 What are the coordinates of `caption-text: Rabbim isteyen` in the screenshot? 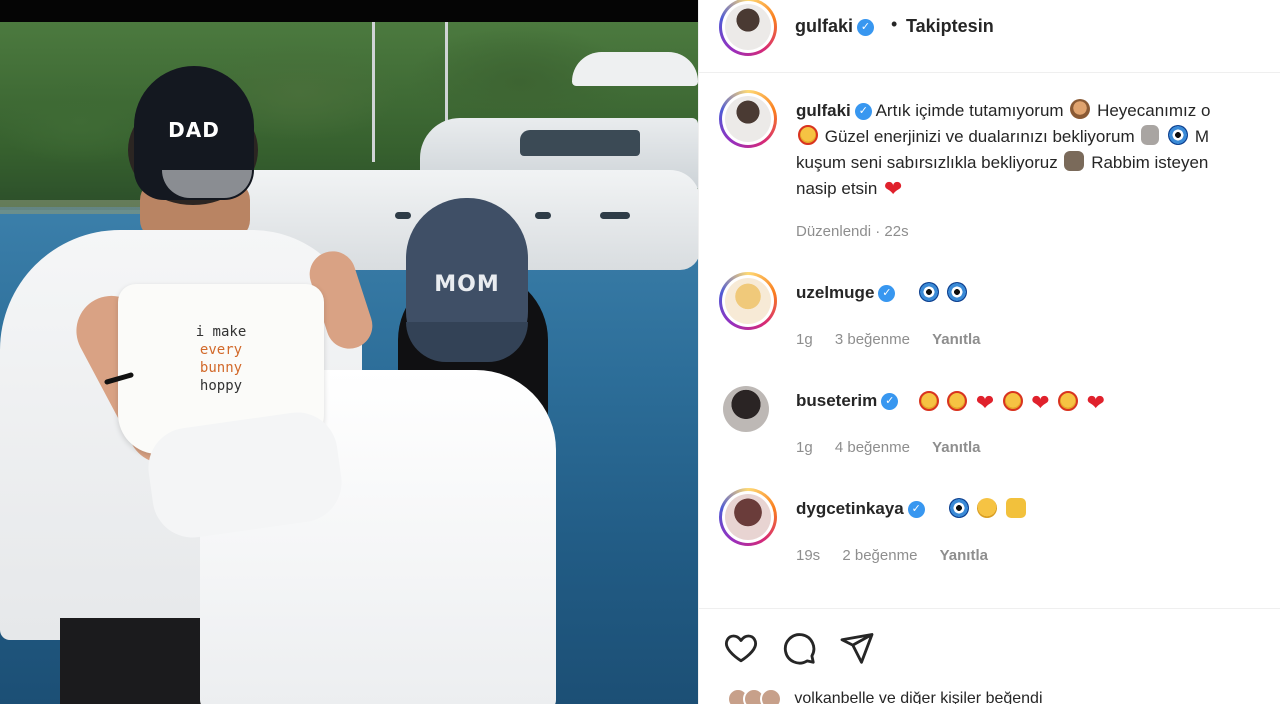 It's located at (1150, 162).